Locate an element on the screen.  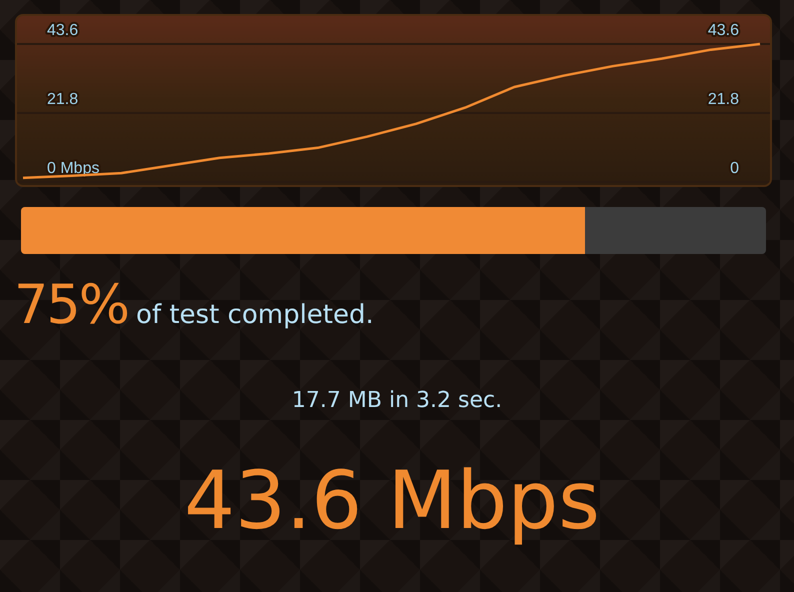
speed-result: 43.6 Mbps is located at coordinates (392, 500).